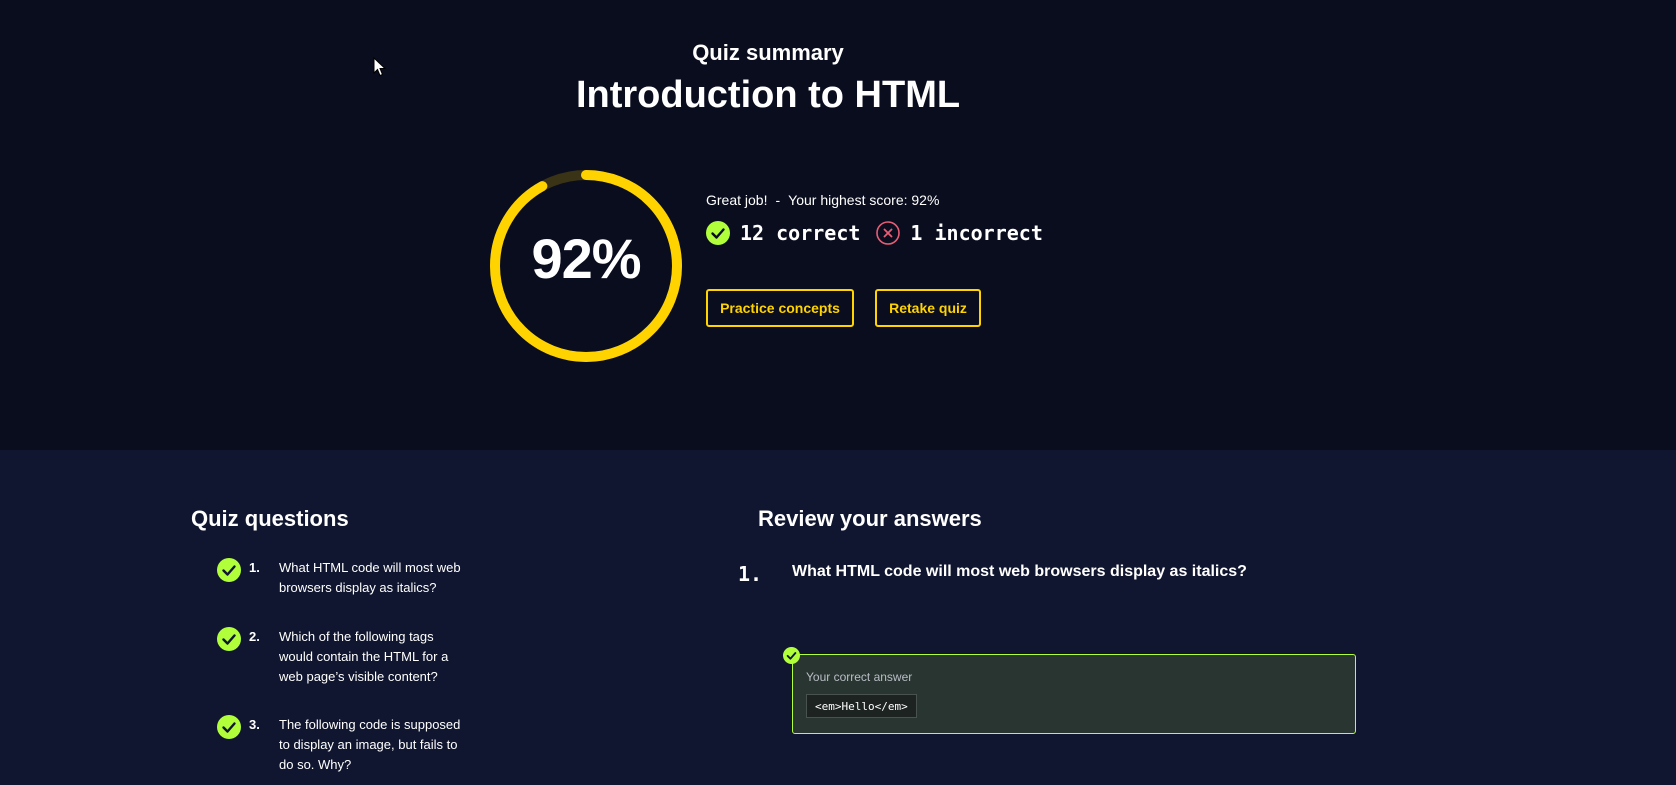 This screenshot has width=1676, height=785. I want to click on review-answers-title: Review your answers, so click(870, 518).